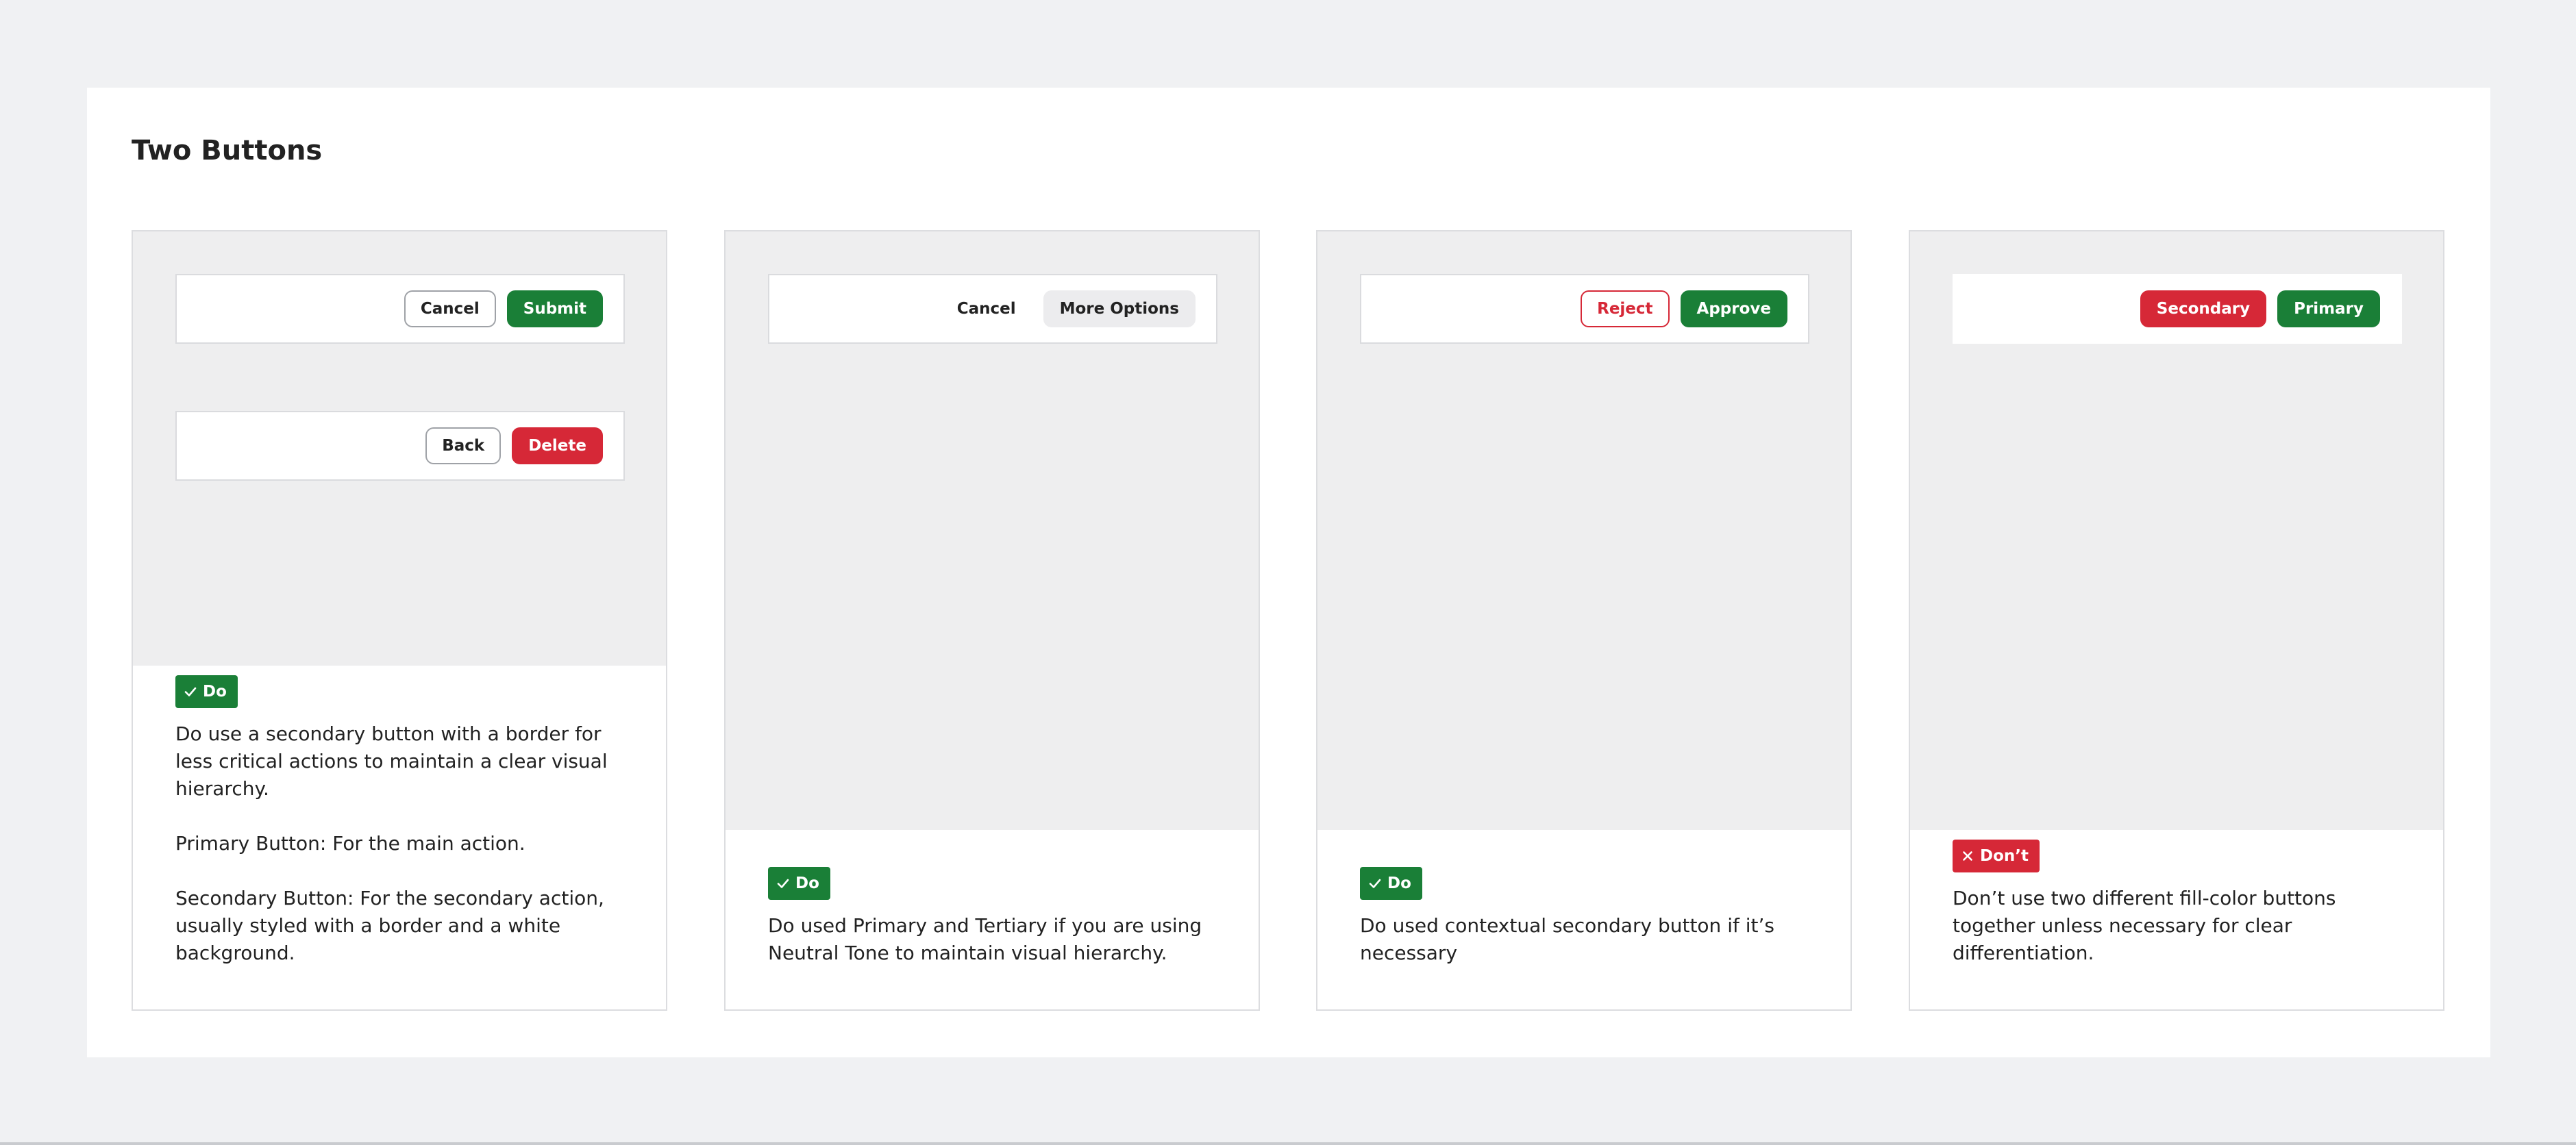 Image resolution: width=2576 pixels, height=1145 pixels. I want to click on button-bar-example: Cancel More Options, so click(992, 309).